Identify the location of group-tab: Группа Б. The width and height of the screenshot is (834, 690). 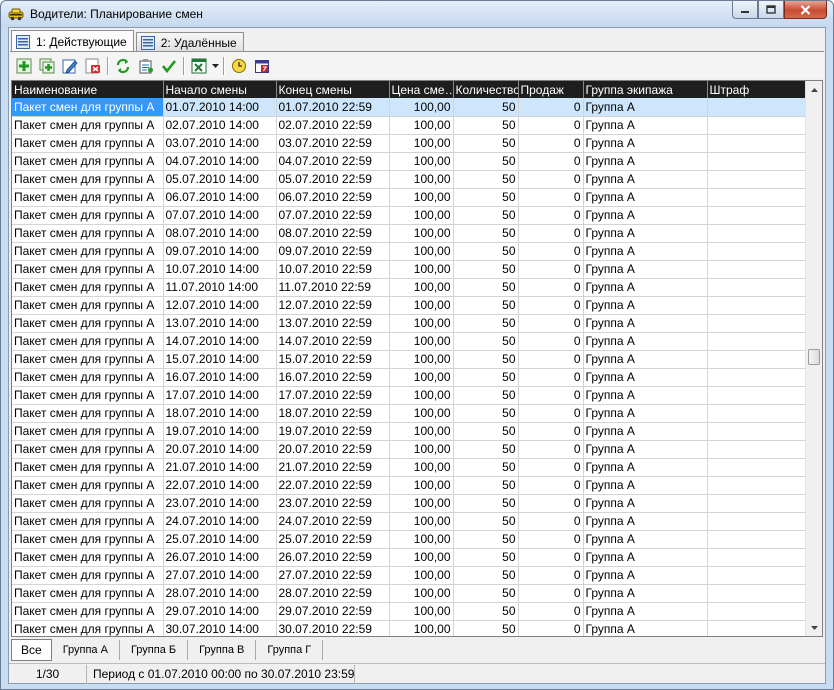
(154, 650).